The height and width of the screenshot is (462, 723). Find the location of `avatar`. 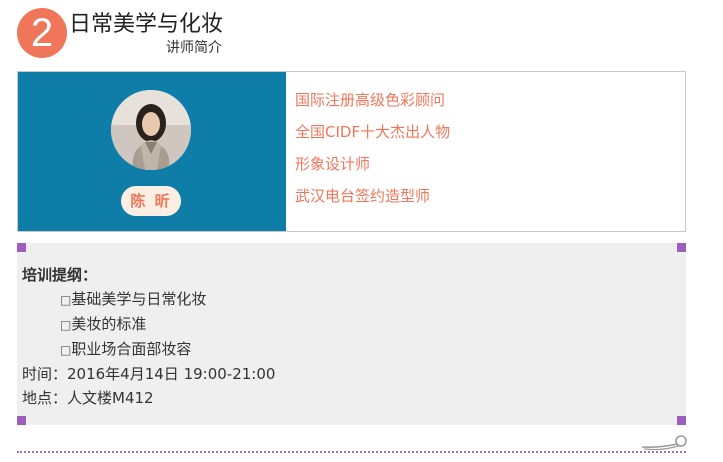

avatar is located at coordinates (151, 130).